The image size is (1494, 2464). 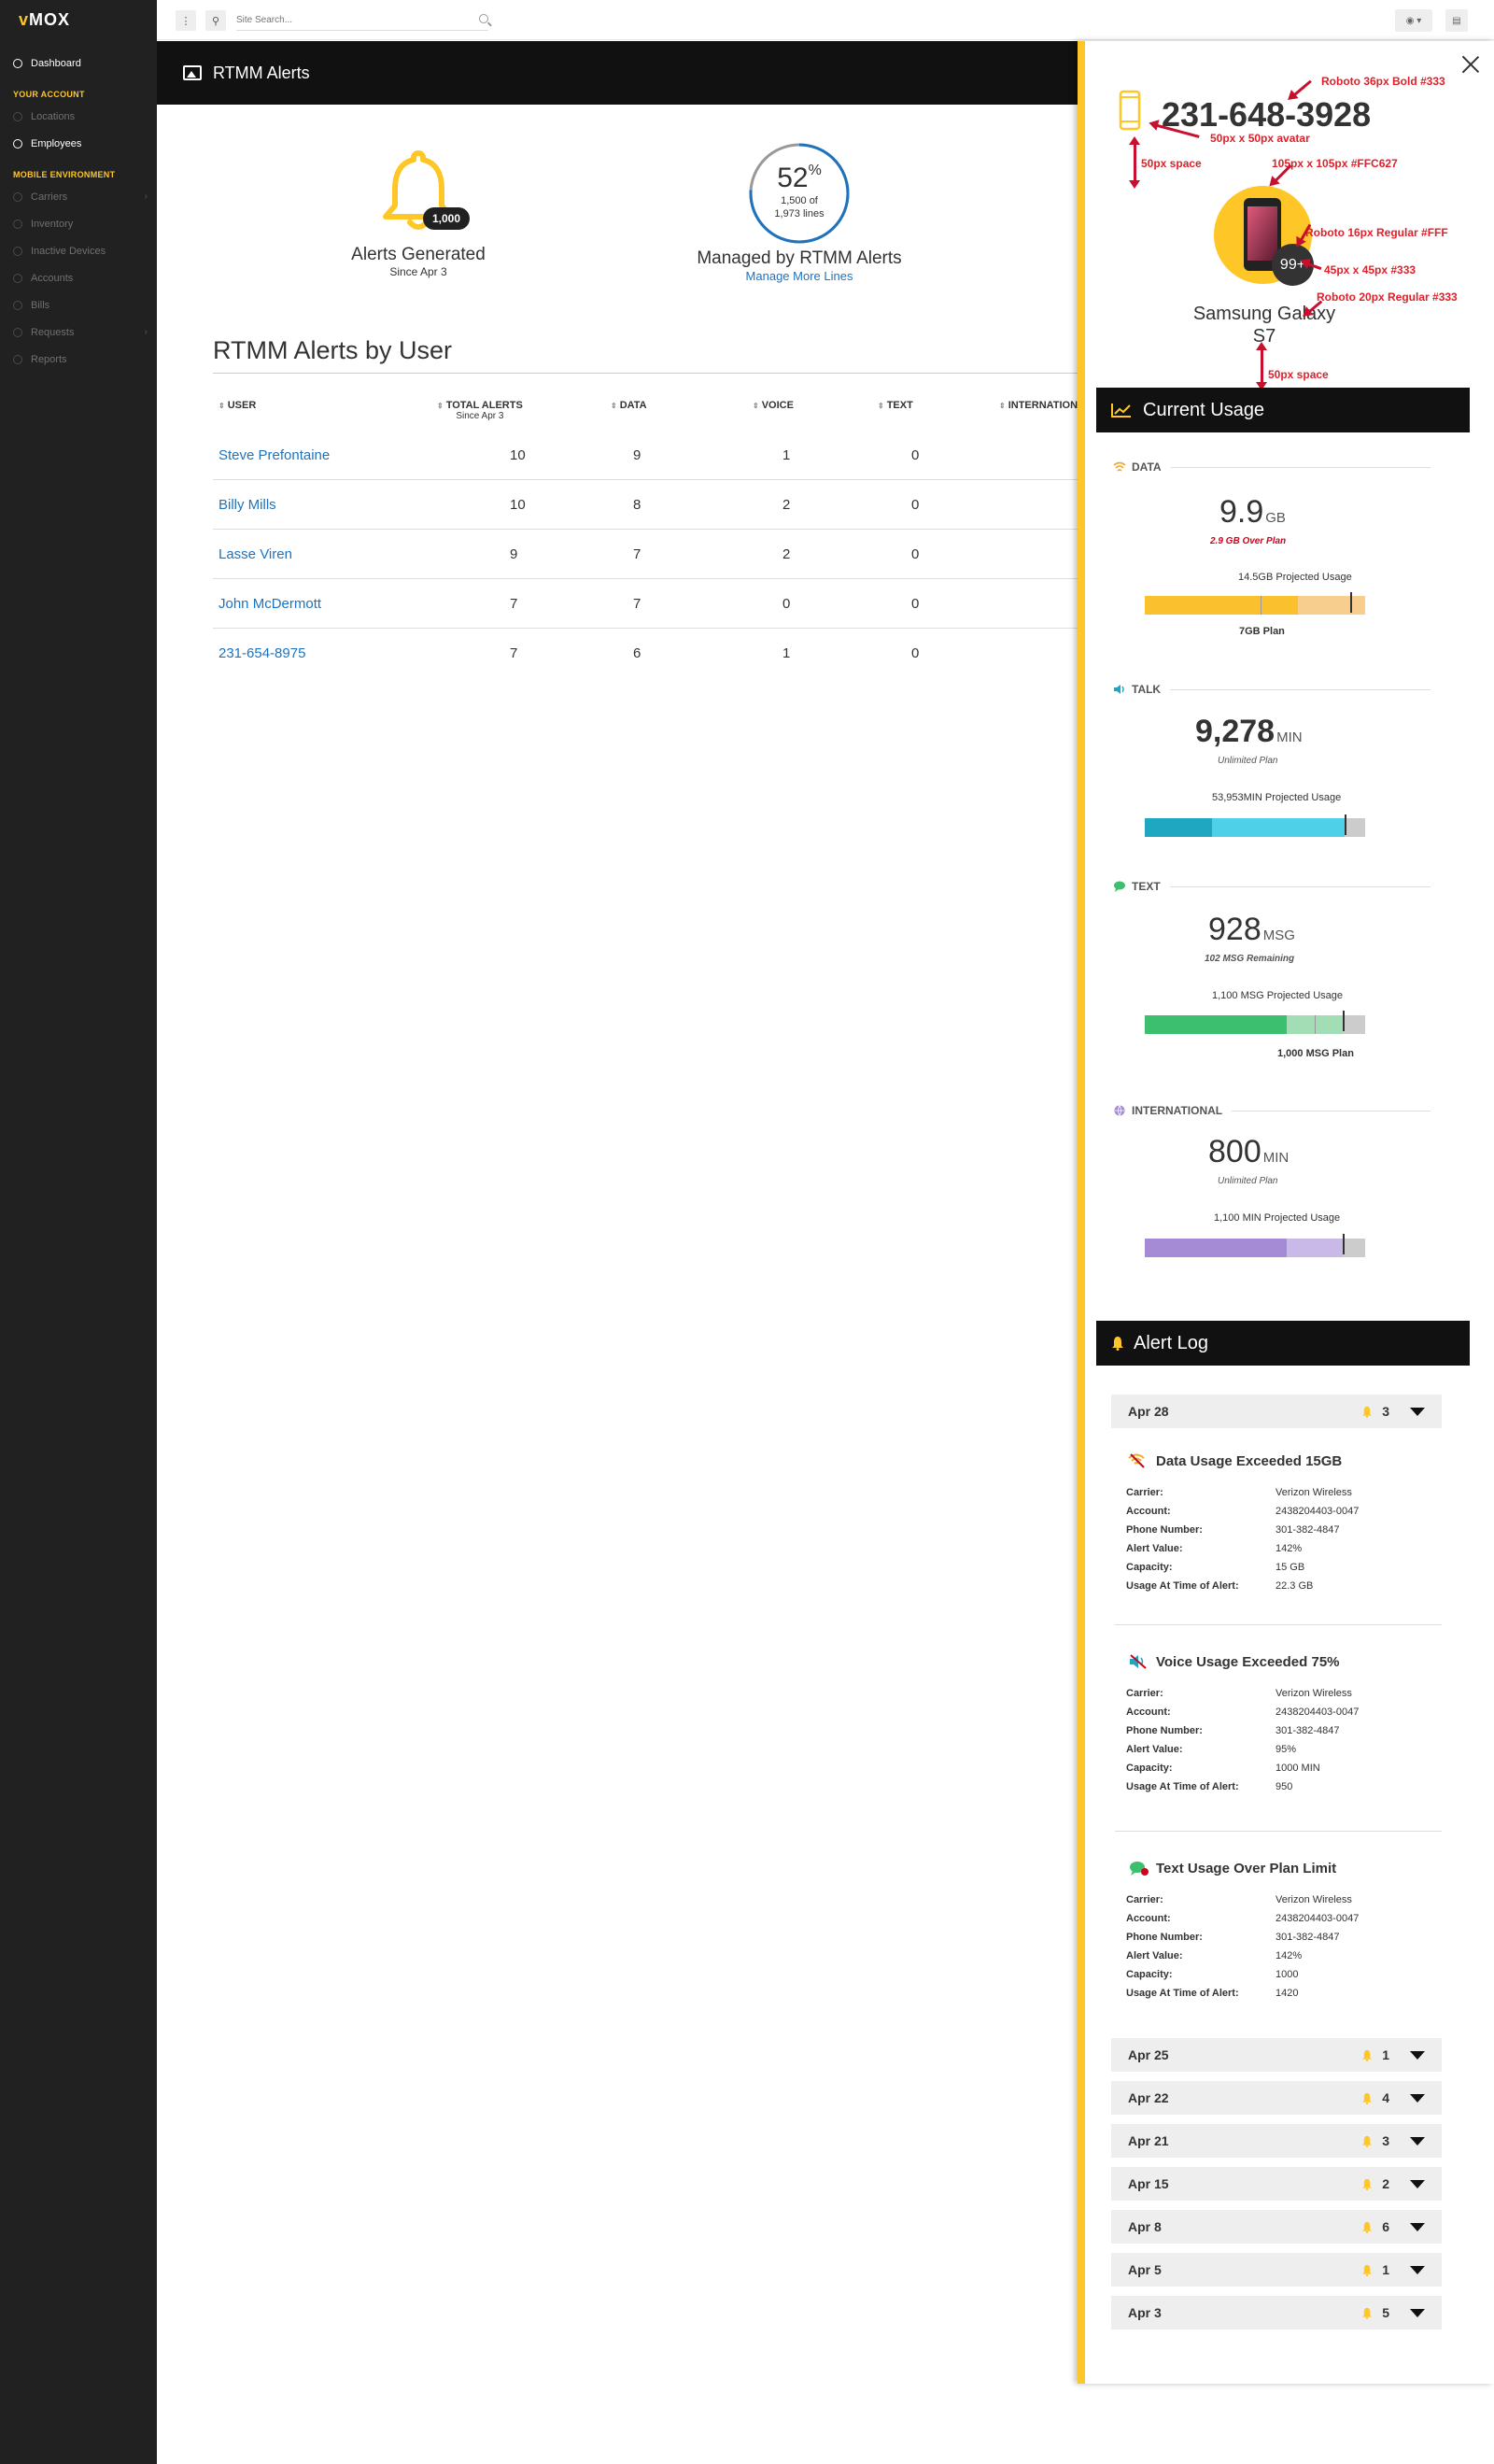 I want to click on user-menu-button: ◉ ▾, so click(x=1413, y=20).